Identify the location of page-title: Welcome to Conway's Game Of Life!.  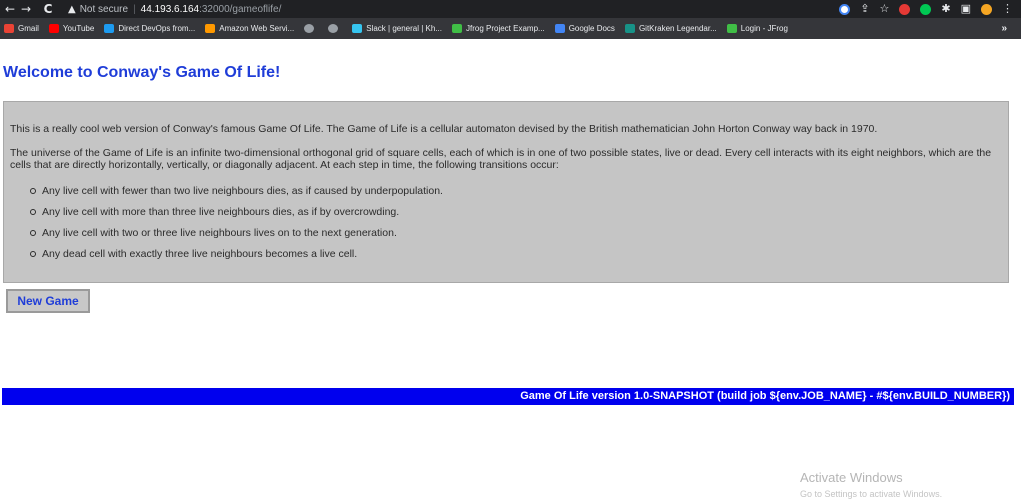
(142, 72).